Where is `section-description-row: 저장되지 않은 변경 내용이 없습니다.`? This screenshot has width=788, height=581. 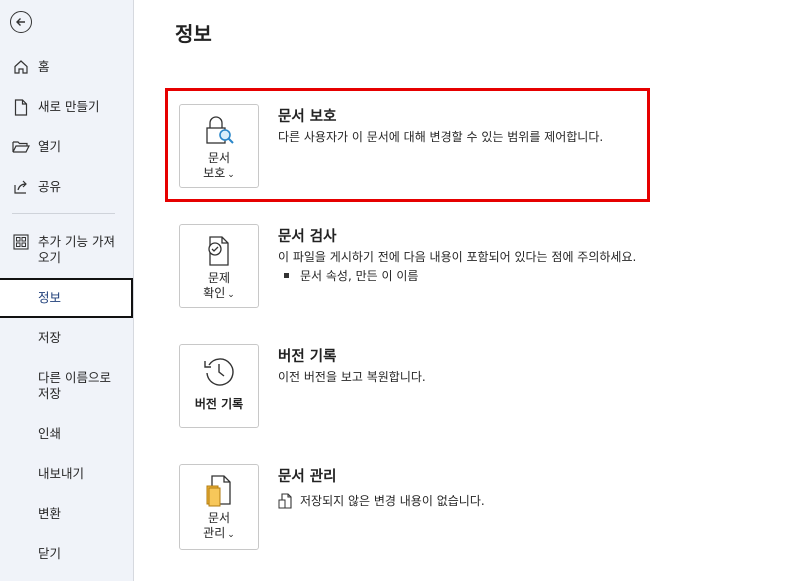
section-description-row: 저장되지 않은 변경 내용이 없습니다. is located at coordinates (381, 500).